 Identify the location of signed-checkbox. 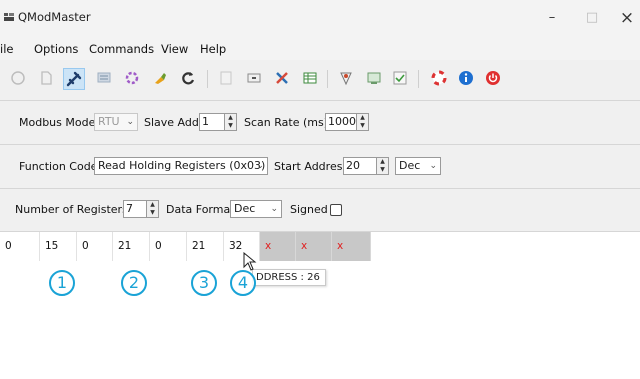
(336, 210).